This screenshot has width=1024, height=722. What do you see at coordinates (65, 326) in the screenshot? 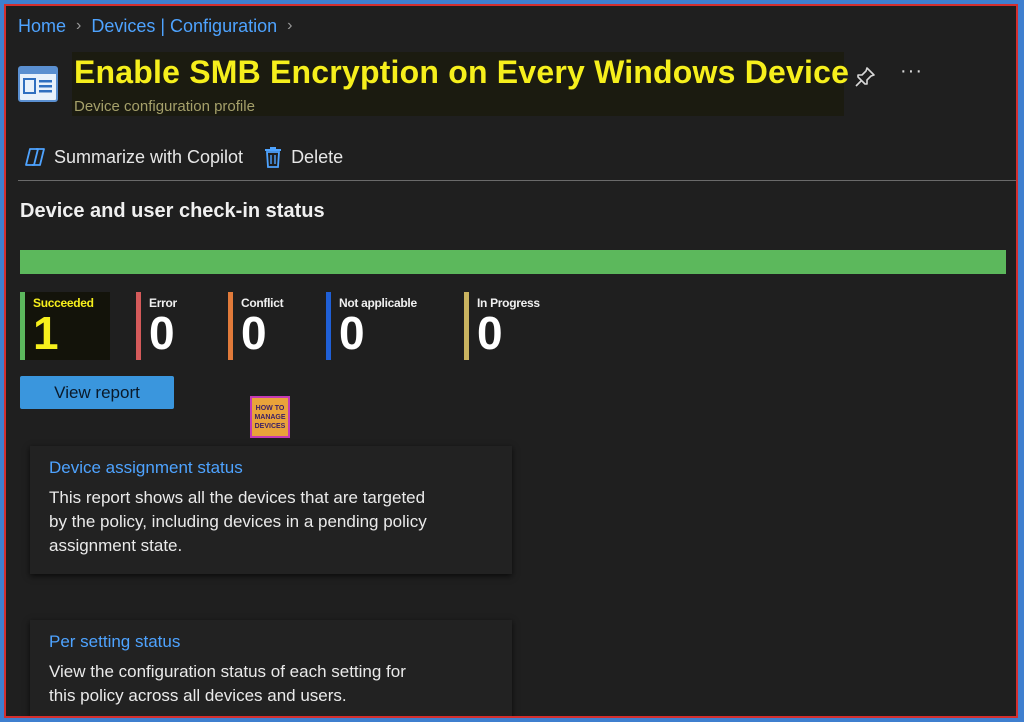
I see `status-succeeded: Succeeded 1` at bounding box center [65, 326].